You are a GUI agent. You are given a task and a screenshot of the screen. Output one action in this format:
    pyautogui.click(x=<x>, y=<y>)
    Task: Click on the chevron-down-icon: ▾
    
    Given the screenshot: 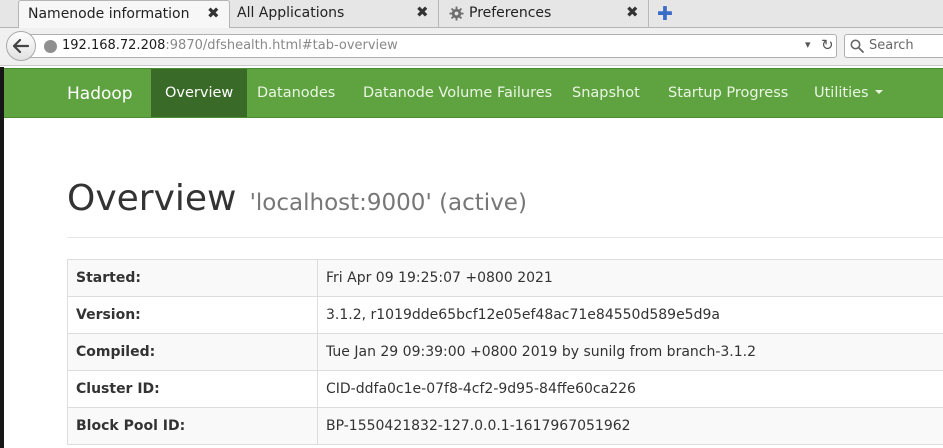 What is the action you would take?
    pyautogui.click(x=808, y=44)
    